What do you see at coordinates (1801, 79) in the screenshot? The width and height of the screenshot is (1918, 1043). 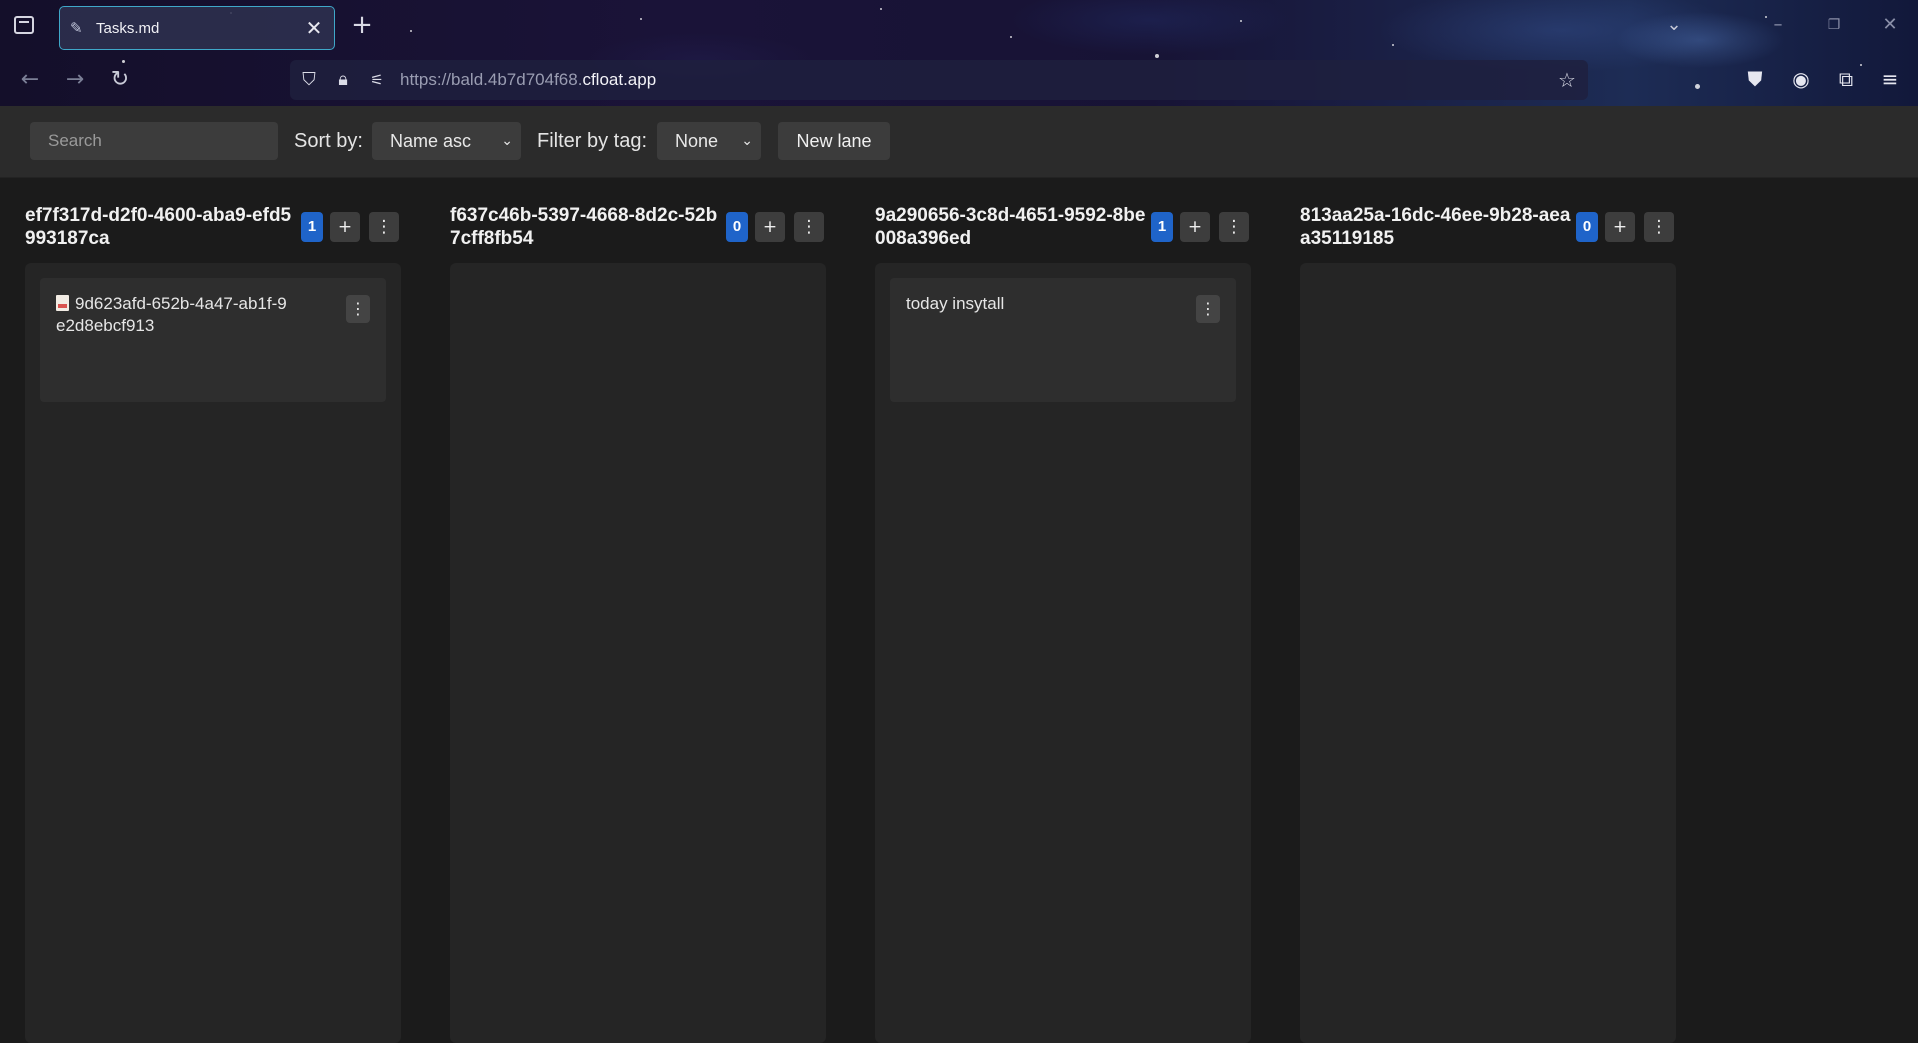 I see `account-icon: ◉` at bounding box center [1801, 79].